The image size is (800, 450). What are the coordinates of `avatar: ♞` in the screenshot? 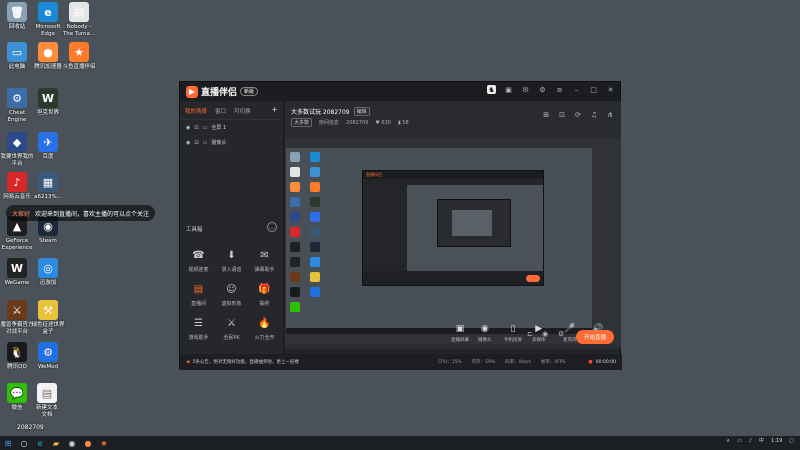 It's located at (491, 89).